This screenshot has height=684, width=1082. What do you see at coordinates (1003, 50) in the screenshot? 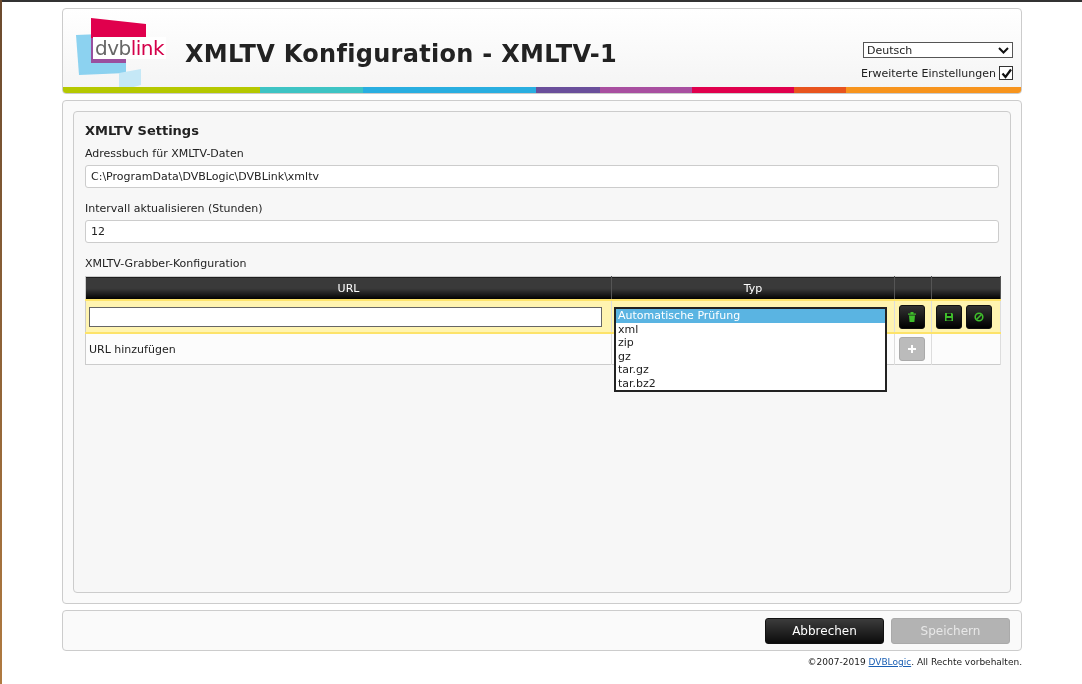
I see `chevron-down-icon` at bounding box center [1003, 50].